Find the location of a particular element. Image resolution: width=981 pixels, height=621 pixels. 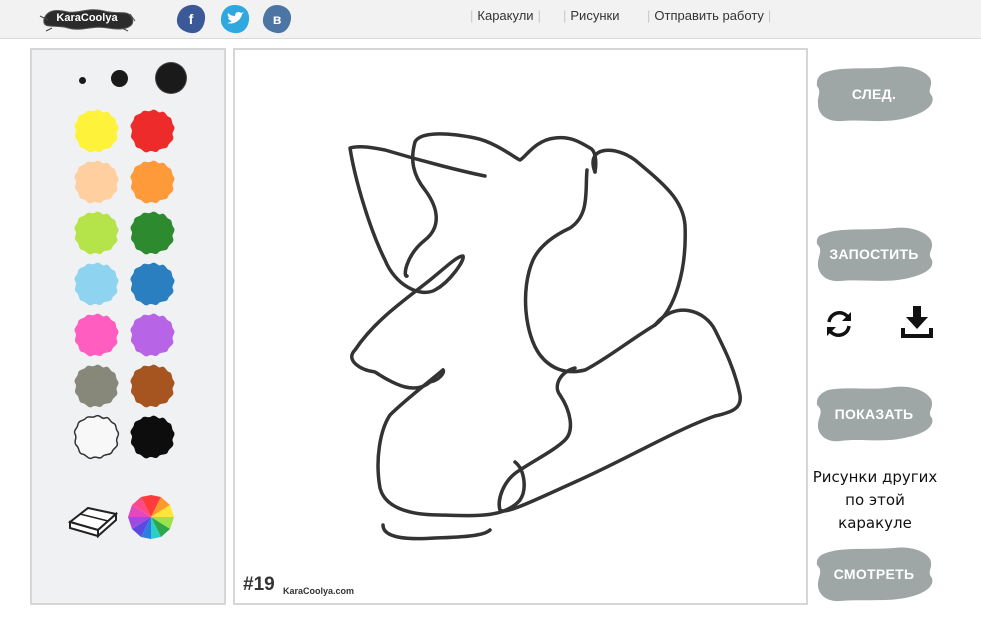

nav-menu: | Каракули | is located at coordinates (505, 15).